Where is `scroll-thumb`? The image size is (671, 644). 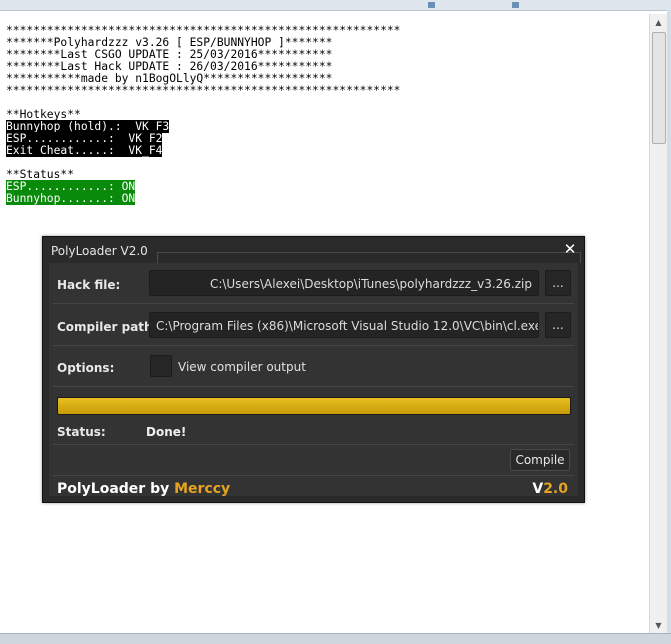 scroll-thumb is located at coordinates (659, 88).